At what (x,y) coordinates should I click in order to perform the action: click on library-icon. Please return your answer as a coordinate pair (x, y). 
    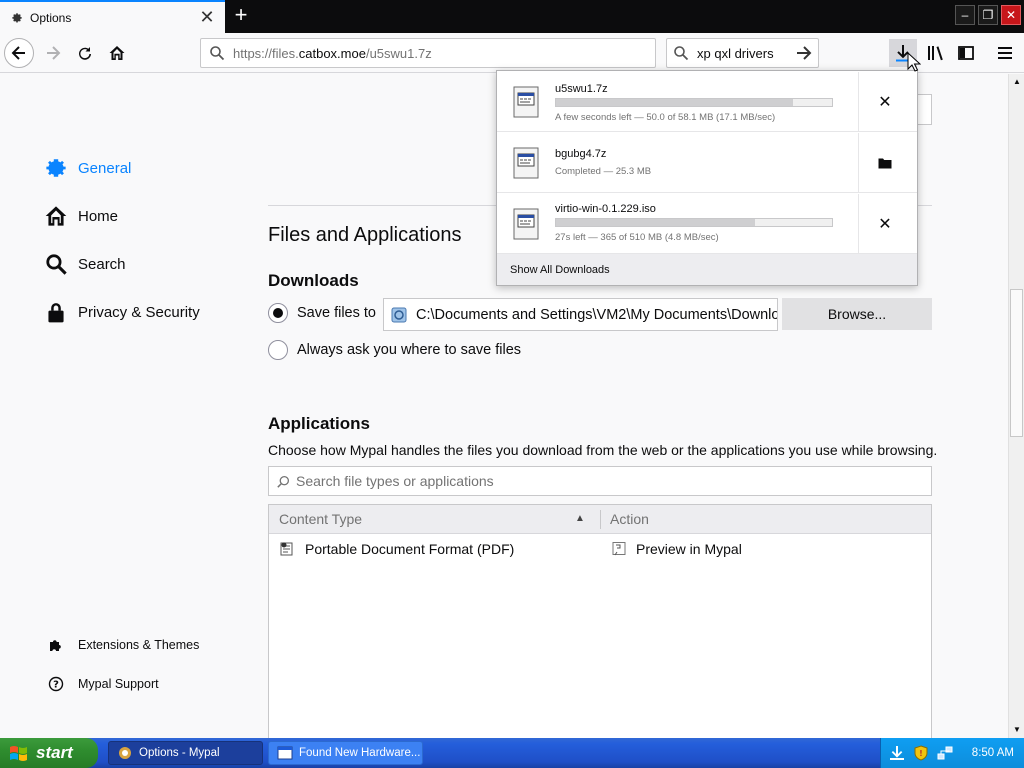
    Looking at the image, I should click on (935, 53).